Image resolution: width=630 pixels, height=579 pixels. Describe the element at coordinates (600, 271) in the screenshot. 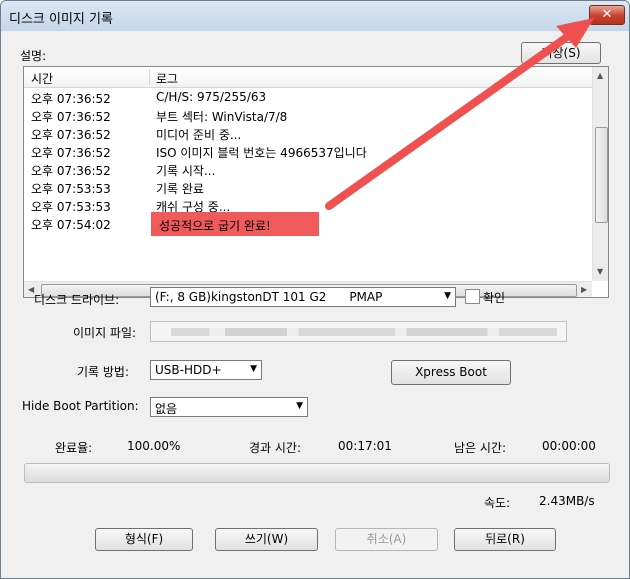

I see `scroll-down-icon: ▼` at that location.